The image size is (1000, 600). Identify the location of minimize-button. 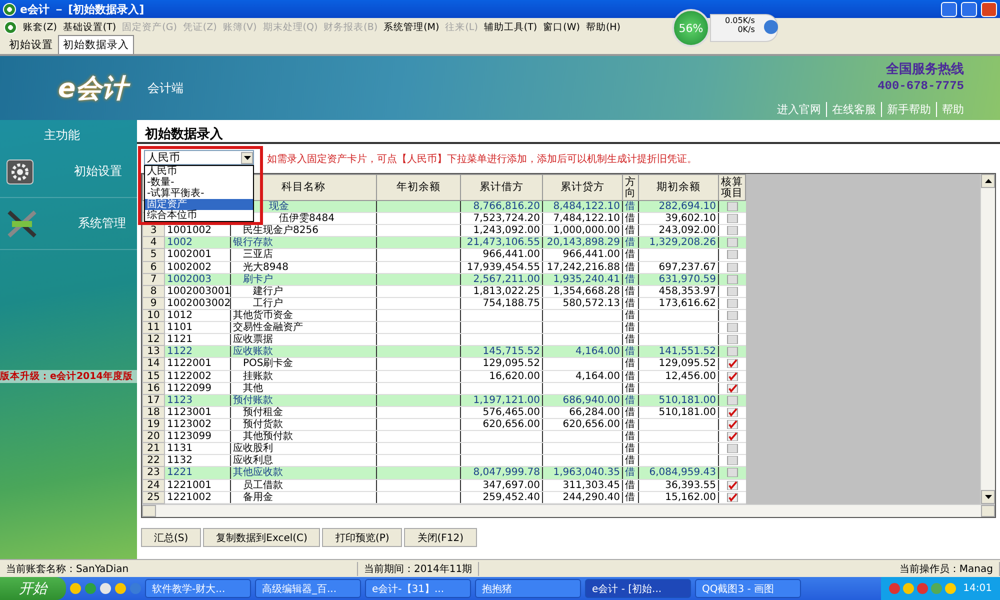
(949, 9).